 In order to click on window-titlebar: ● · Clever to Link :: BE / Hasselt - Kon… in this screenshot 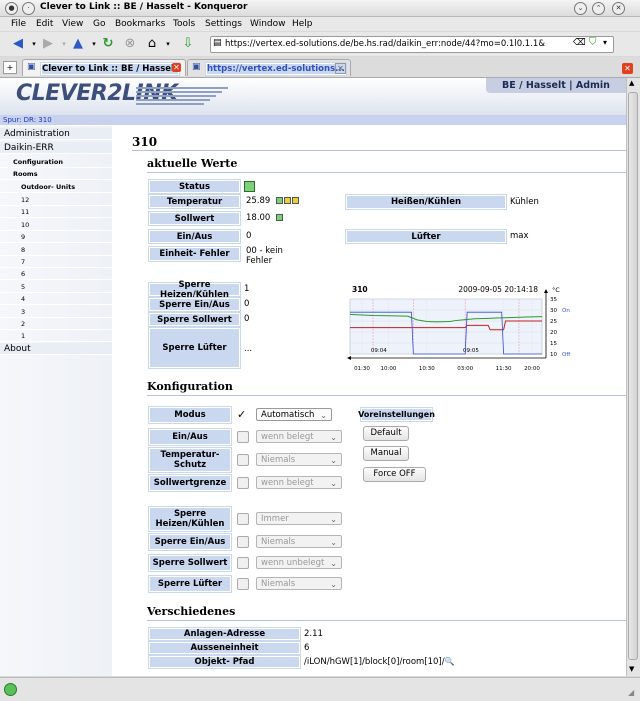, I will do `click(320, 8)`.